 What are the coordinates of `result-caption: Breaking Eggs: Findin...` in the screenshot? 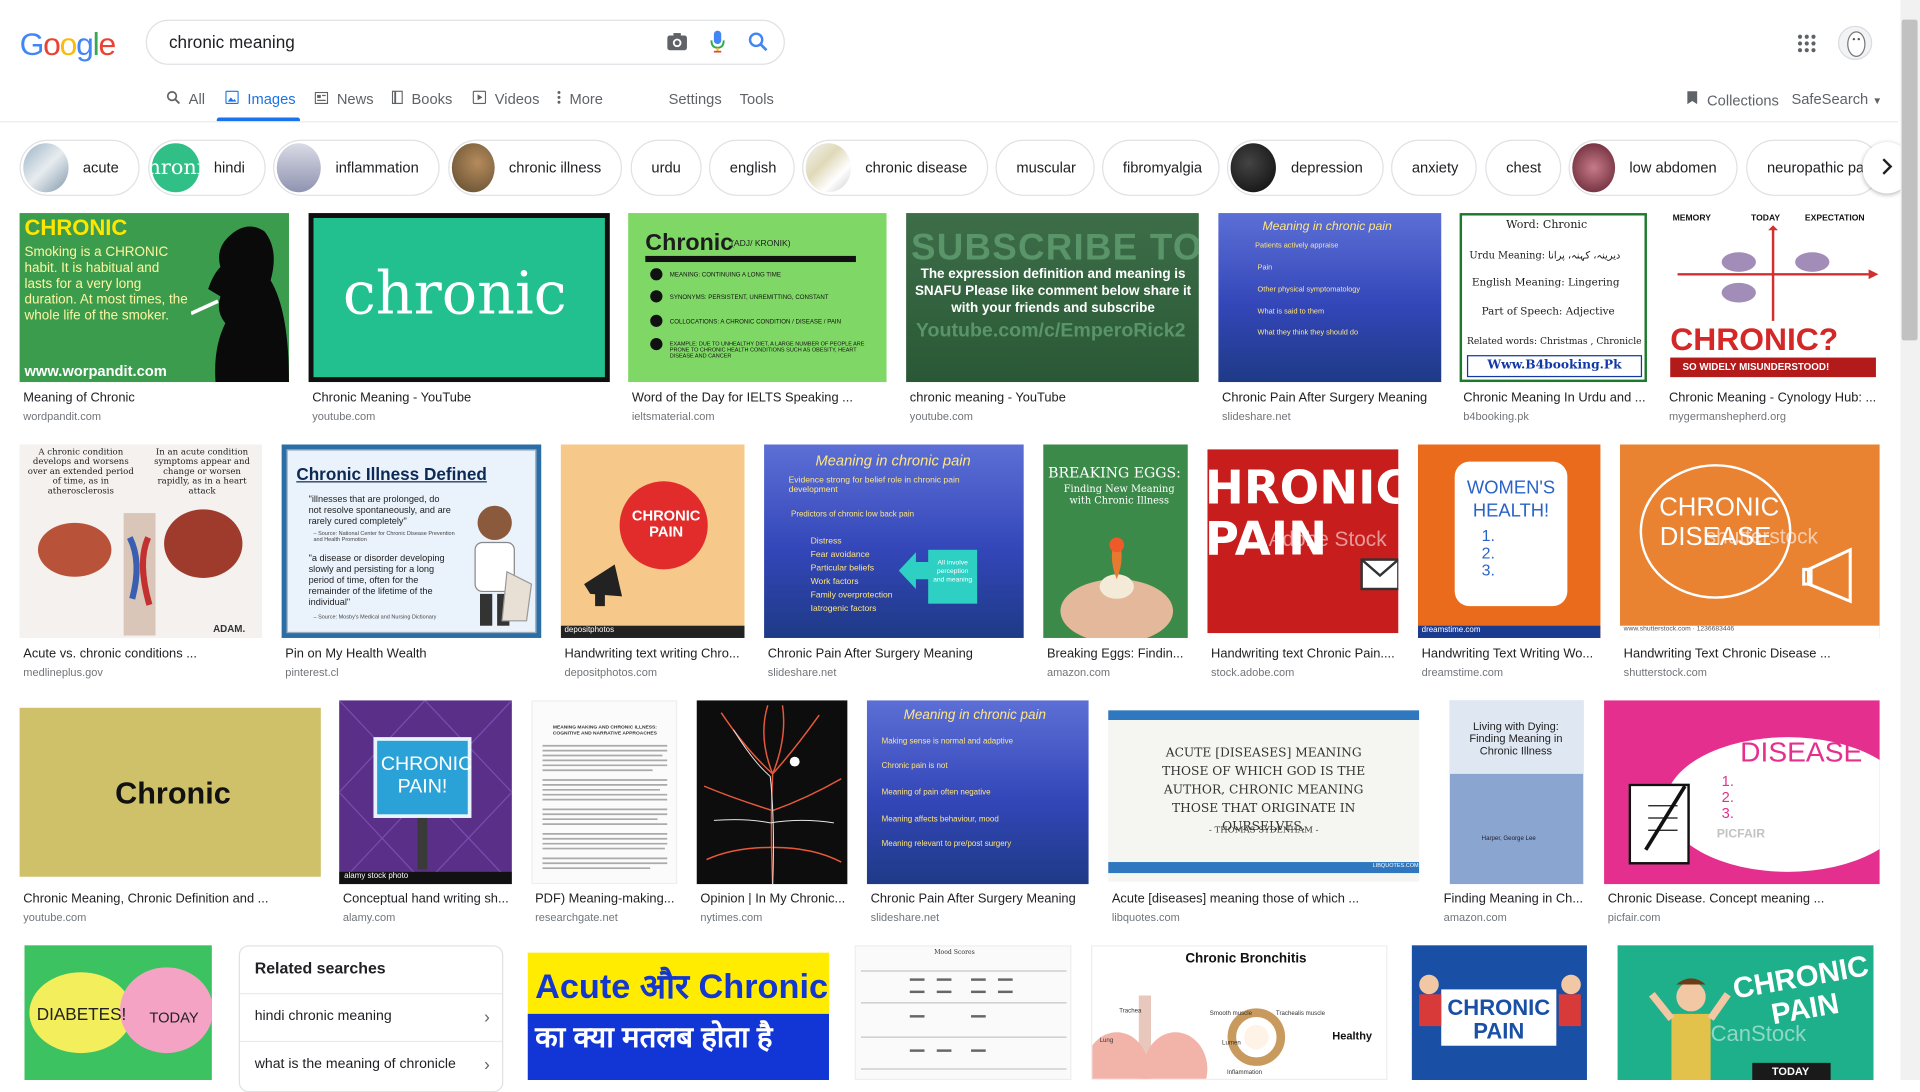 It's located at (1118, 654).